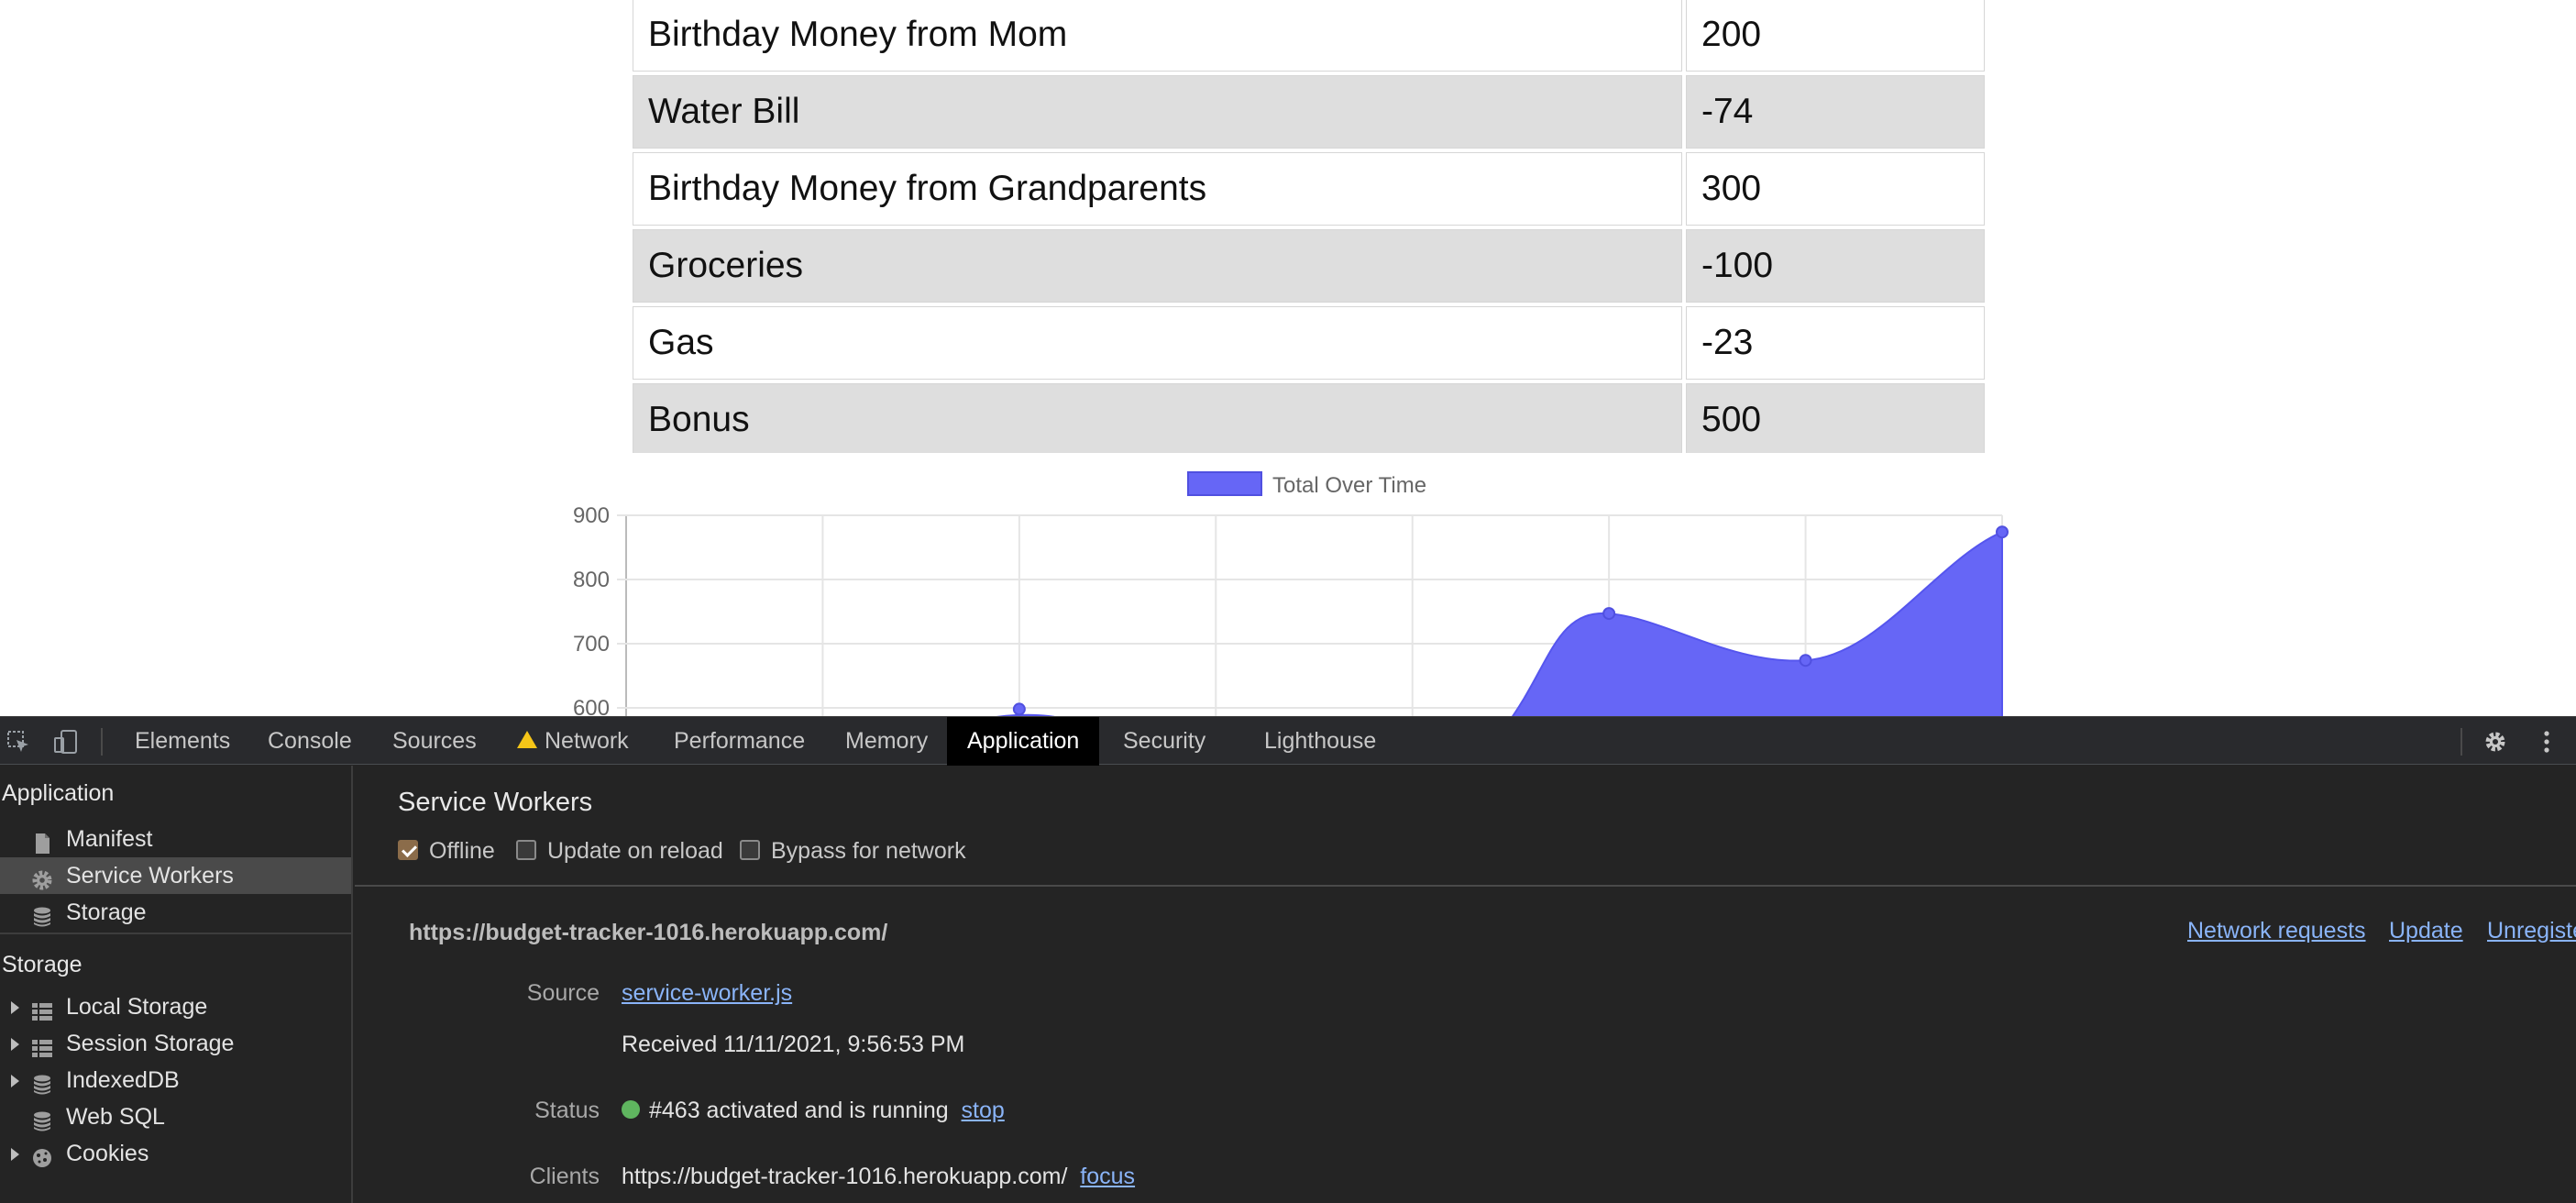 This screenshot has width=2576, height=1203. What do you see at coordinates (565, 1177) in the screenshot?
I see `clients-label: Clients` at bounding box center [565, 1177].